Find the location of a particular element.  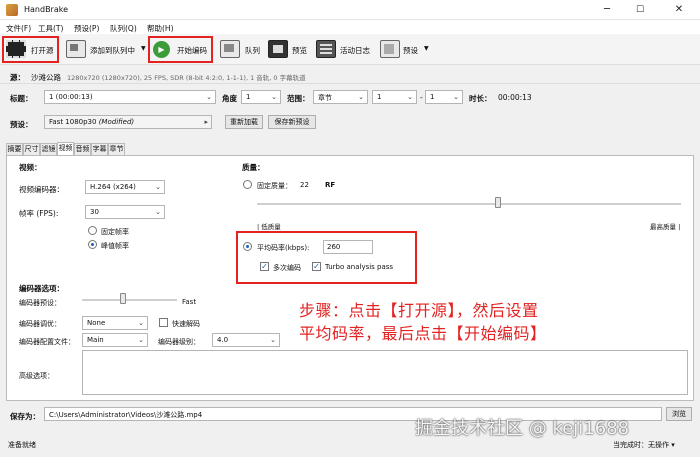

avg-bitrate-label: 平均码率(kbps): is located at coordinates (283, 248).